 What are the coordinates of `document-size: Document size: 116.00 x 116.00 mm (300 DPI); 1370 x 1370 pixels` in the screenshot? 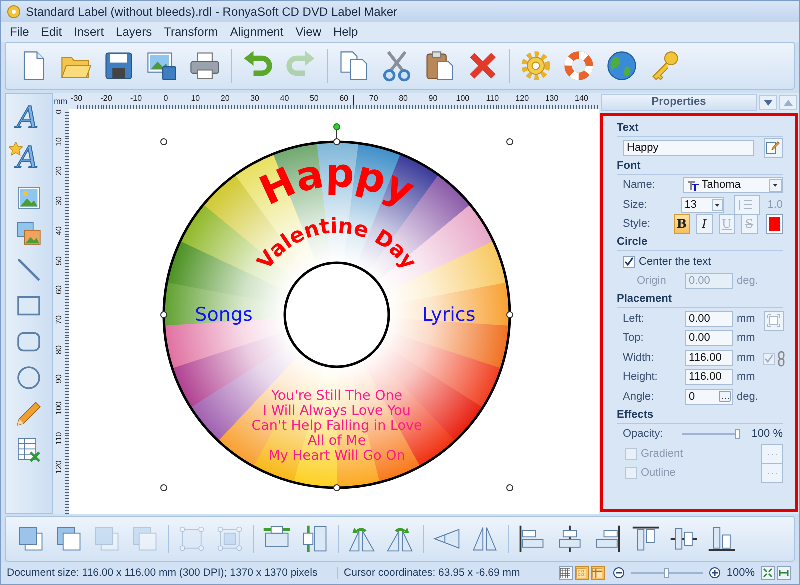 It's located at (163, 573).